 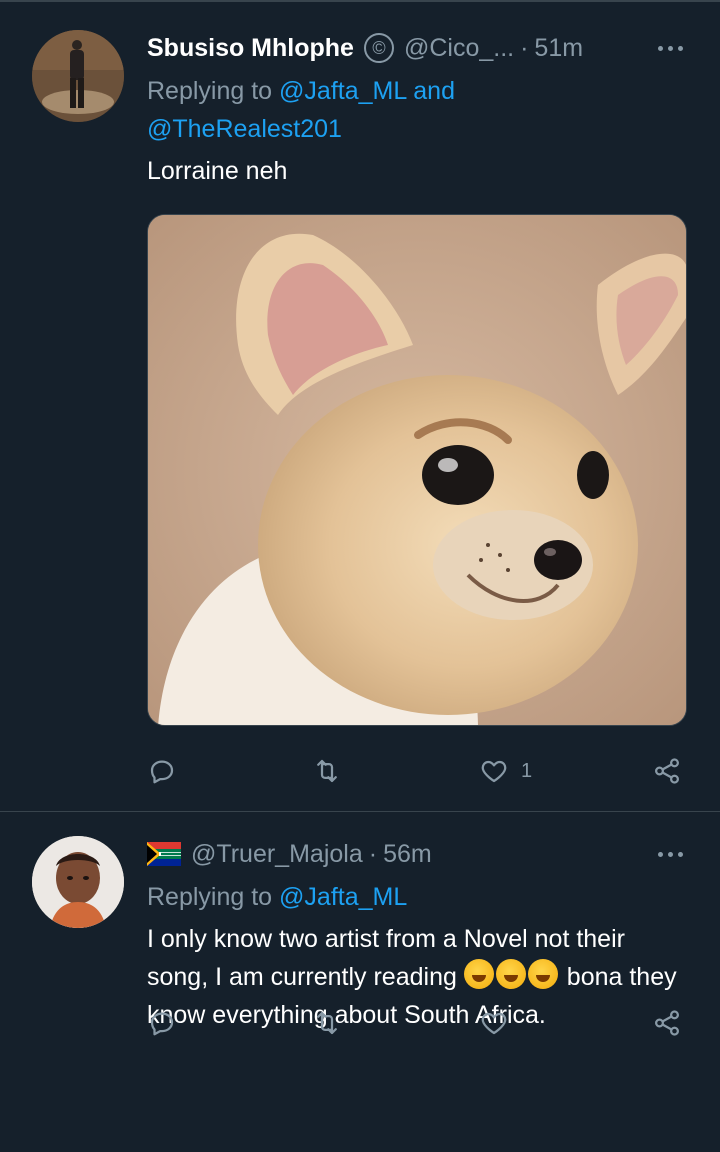 I want to click on tweet-actions: 1, so click(x=418, y=771).